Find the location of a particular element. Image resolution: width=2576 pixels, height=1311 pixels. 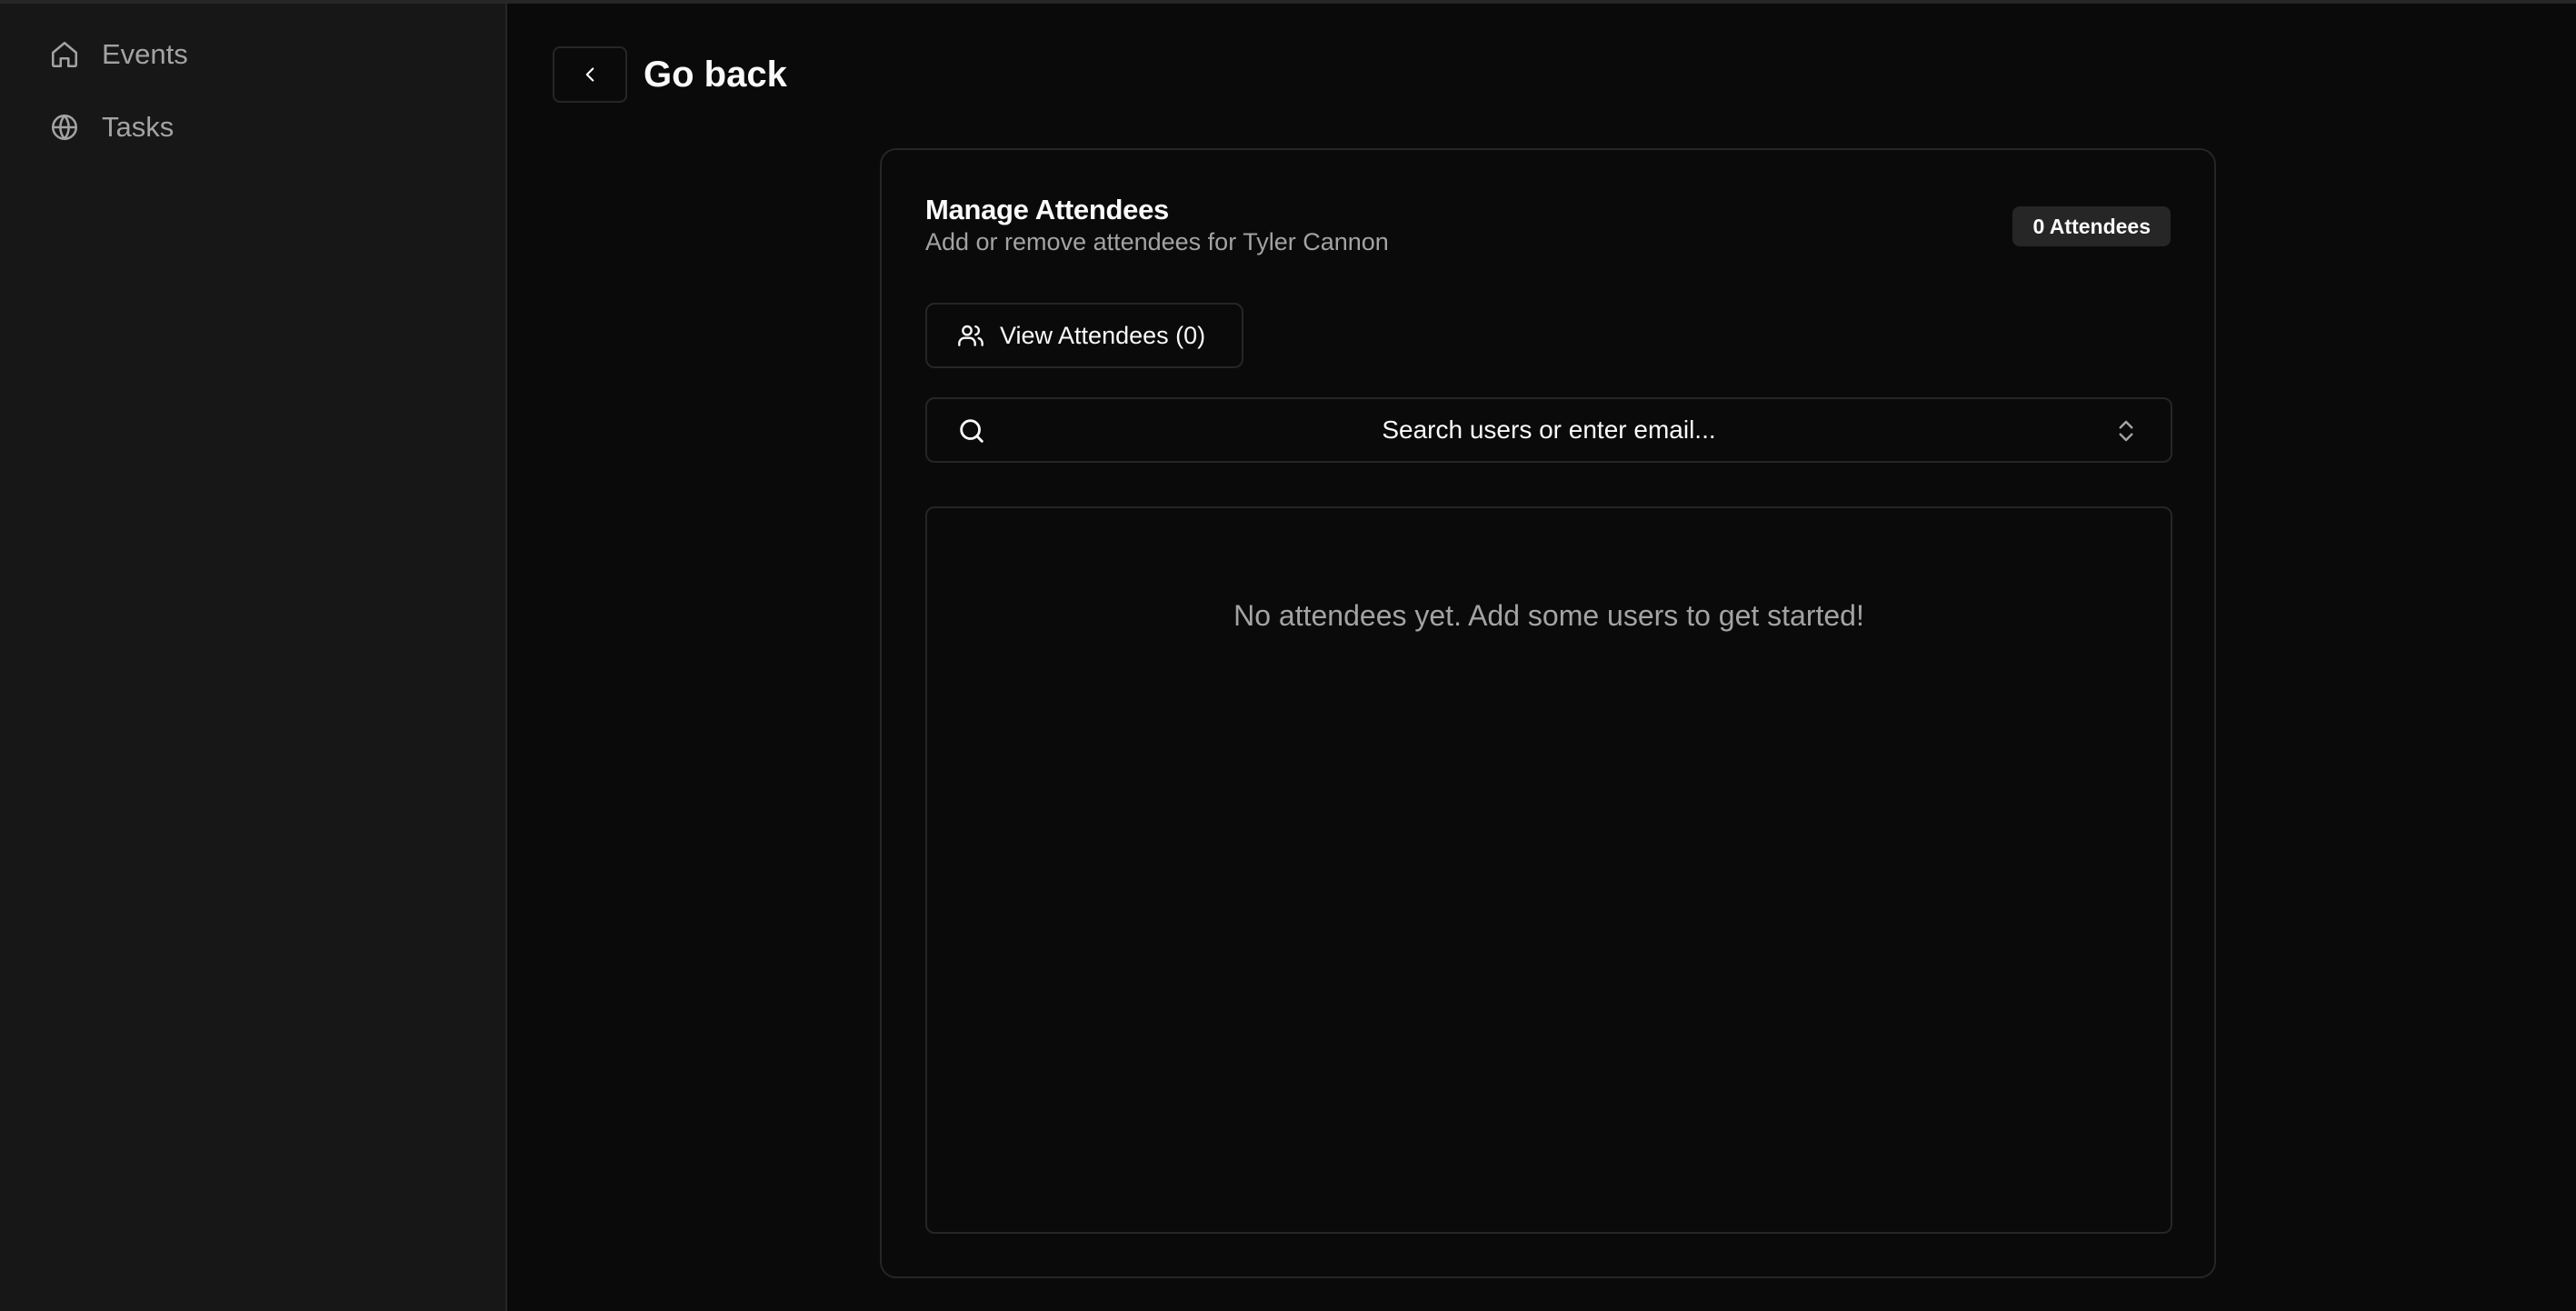

chevrons-up-down-icon is located at coordinates (2126, 431).